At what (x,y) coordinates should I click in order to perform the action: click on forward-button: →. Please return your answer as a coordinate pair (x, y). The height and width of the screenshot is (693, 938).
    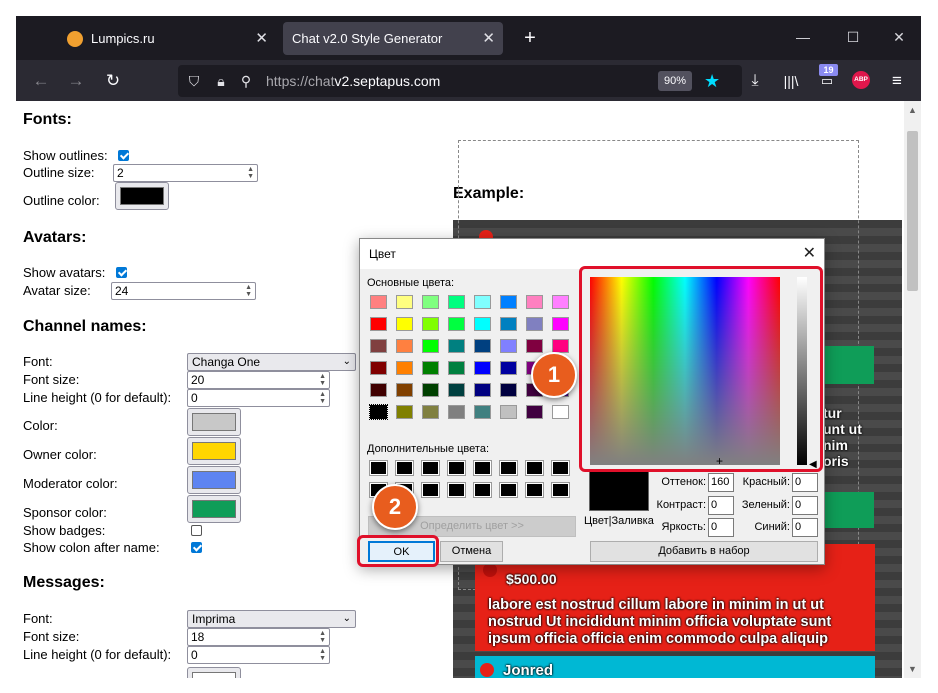
    Looking at the image, I should click on (76, 81).